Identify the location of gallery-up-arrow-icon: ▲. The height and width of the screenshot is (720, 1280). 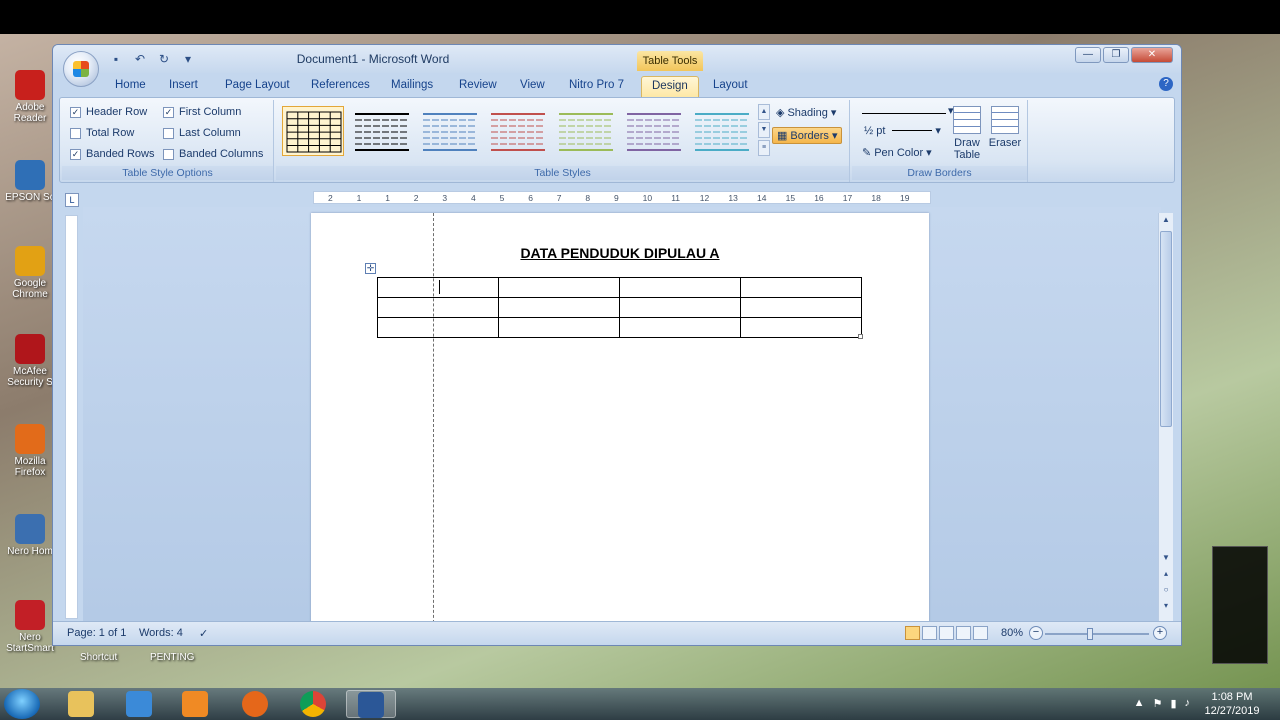
(764, 112).